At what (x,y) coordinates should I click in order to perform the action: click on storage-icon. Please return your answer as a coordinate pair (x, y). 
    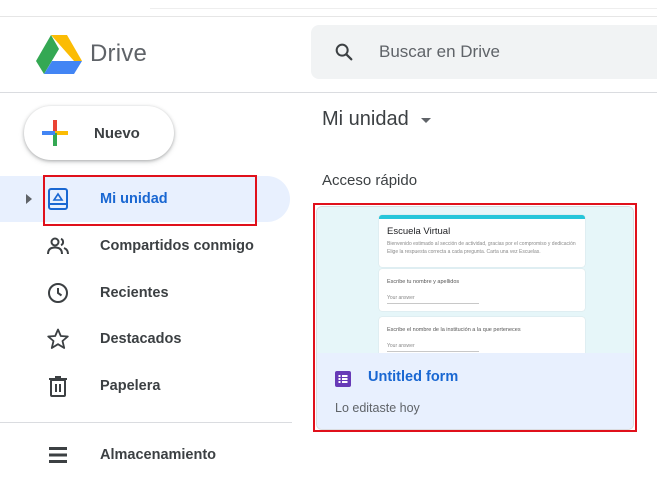
    Looking at the image, I should click on (58, 455).